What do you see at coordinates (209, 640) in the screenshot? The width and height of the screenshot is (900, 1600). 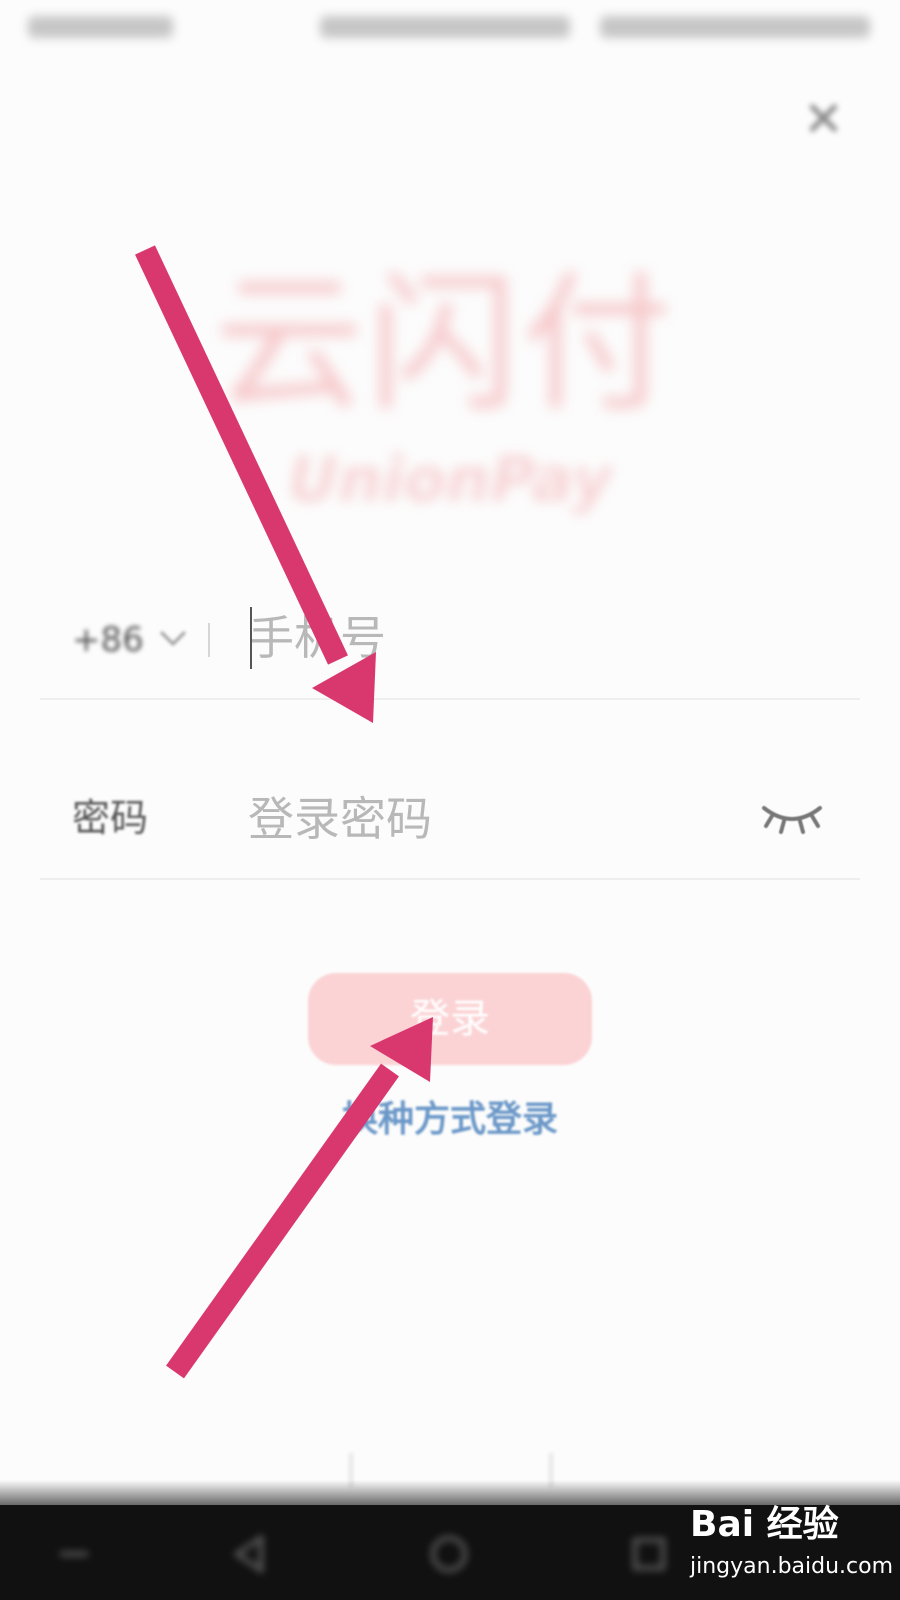 I see `country-code-divider` at bounding box center [209, 640].